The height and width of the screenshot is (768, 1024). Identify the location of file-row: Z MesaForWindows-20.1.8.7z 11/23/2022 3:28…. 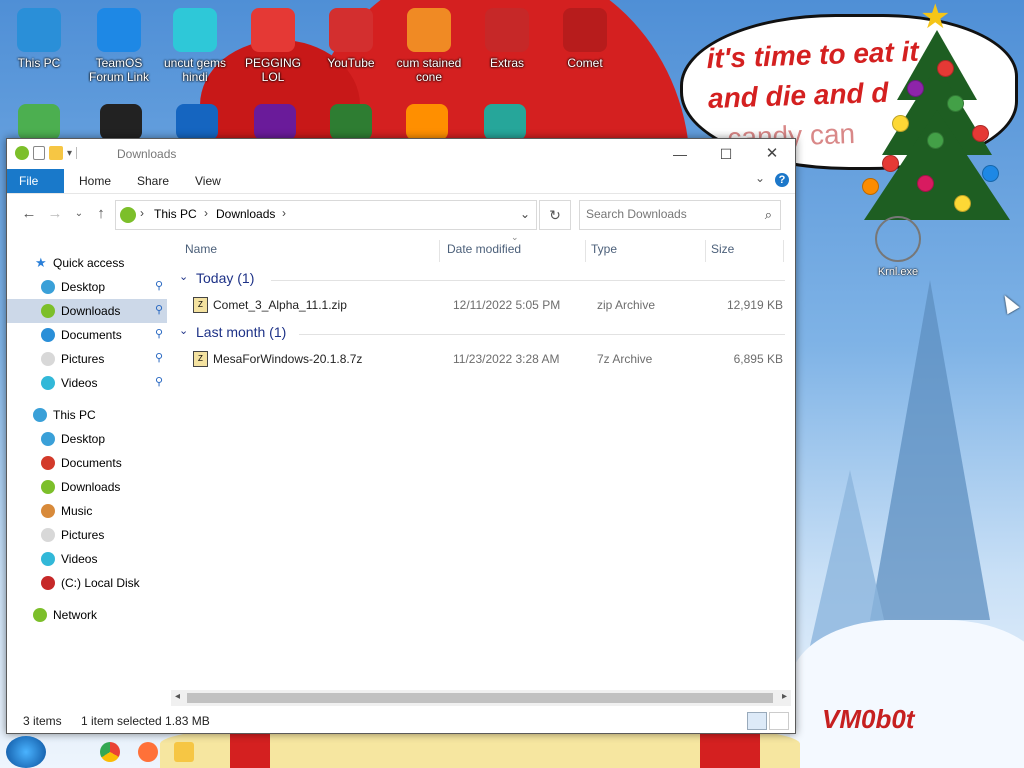
(481, 359).